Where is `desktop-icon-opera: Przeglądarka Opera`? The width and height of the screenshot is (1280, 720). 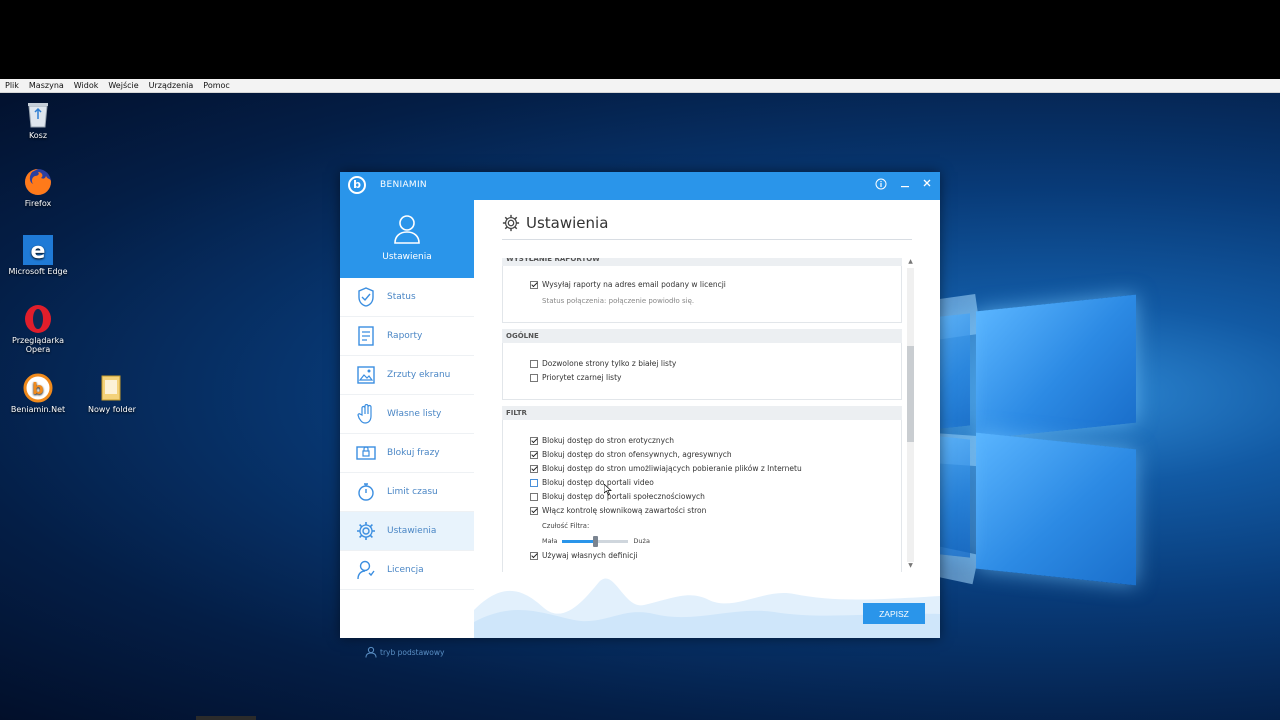
desktop-icon-opera: Przeglądarka Opera is located at coordinates (38, 329).